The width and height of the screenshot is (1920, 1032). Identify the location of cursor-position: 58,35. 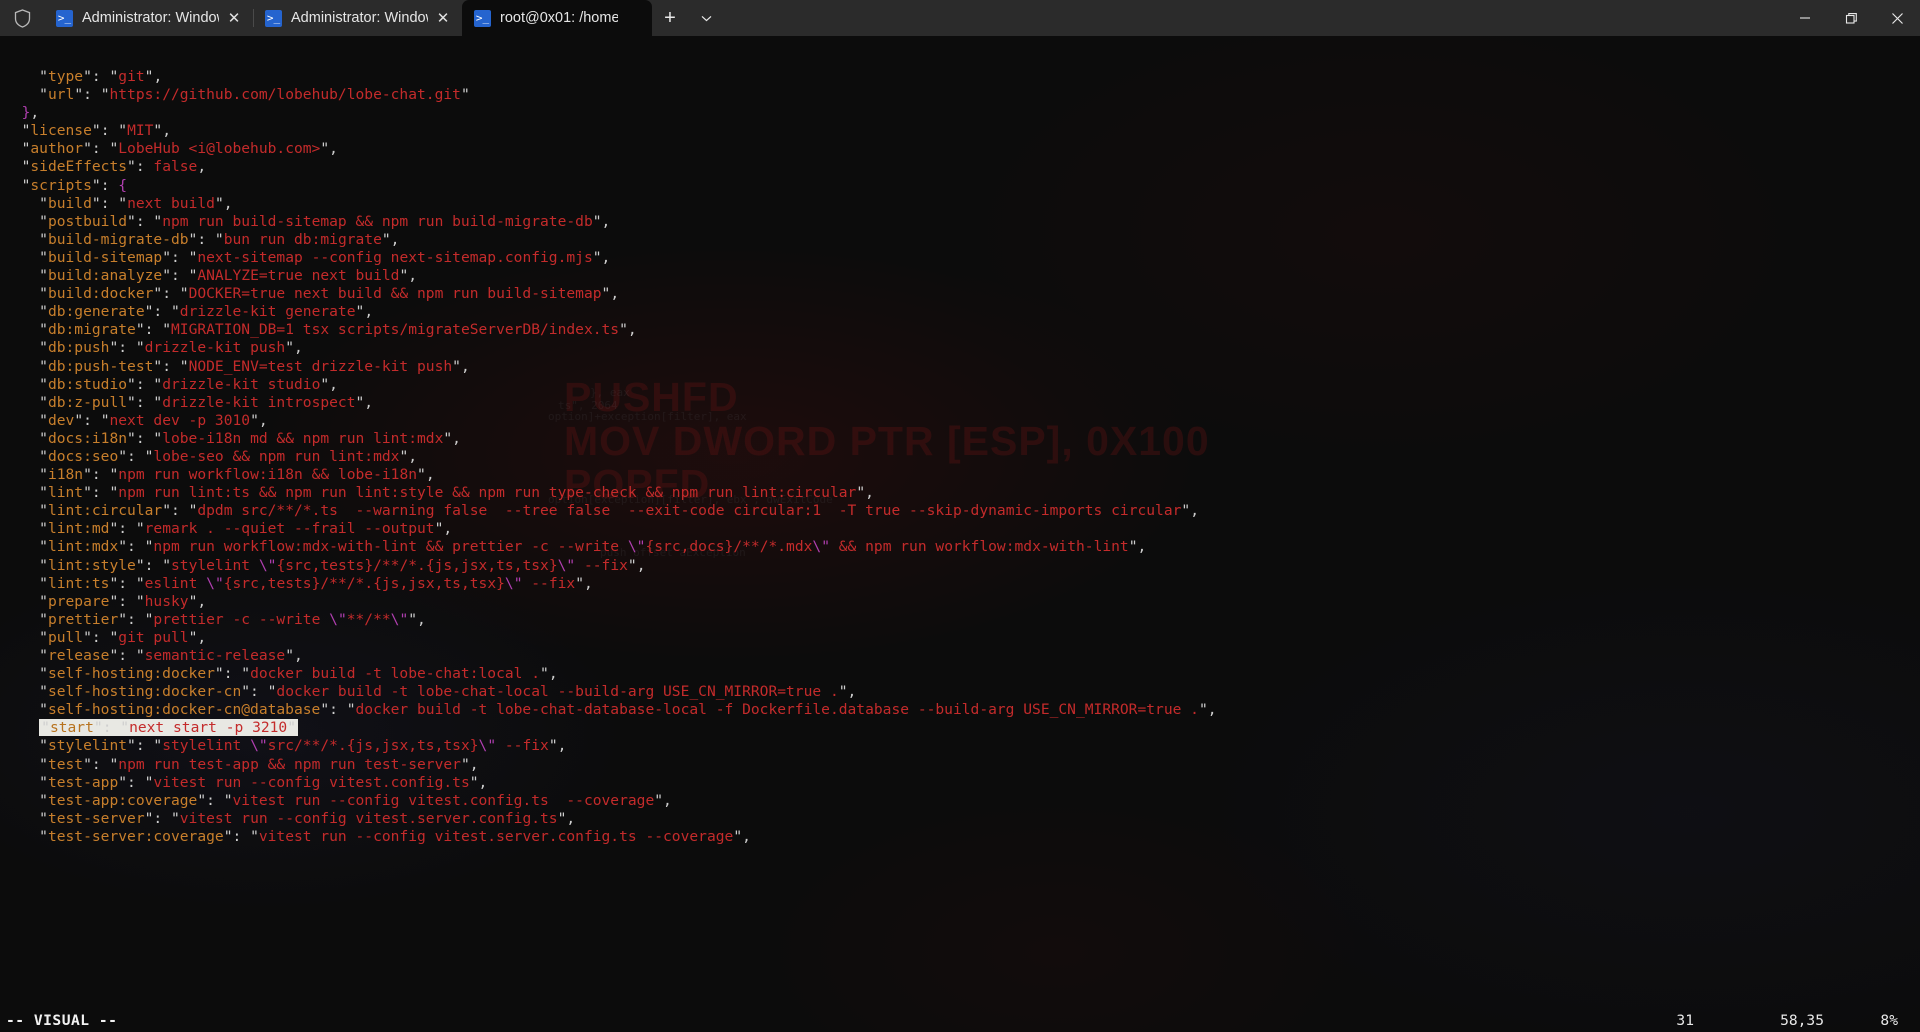
(1802, 1020).